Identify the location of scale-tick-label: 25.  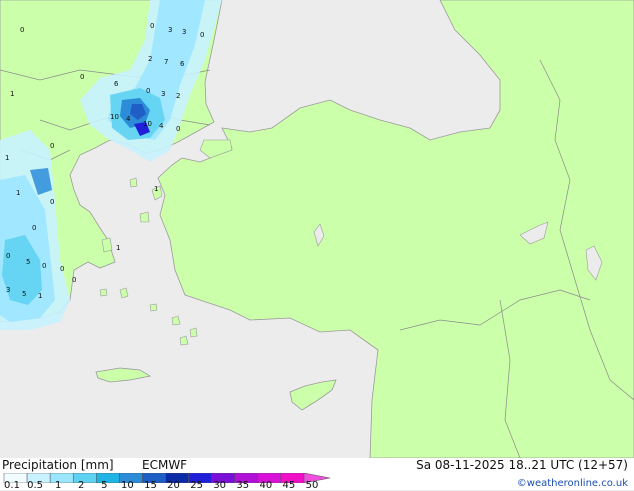
(196, 485).